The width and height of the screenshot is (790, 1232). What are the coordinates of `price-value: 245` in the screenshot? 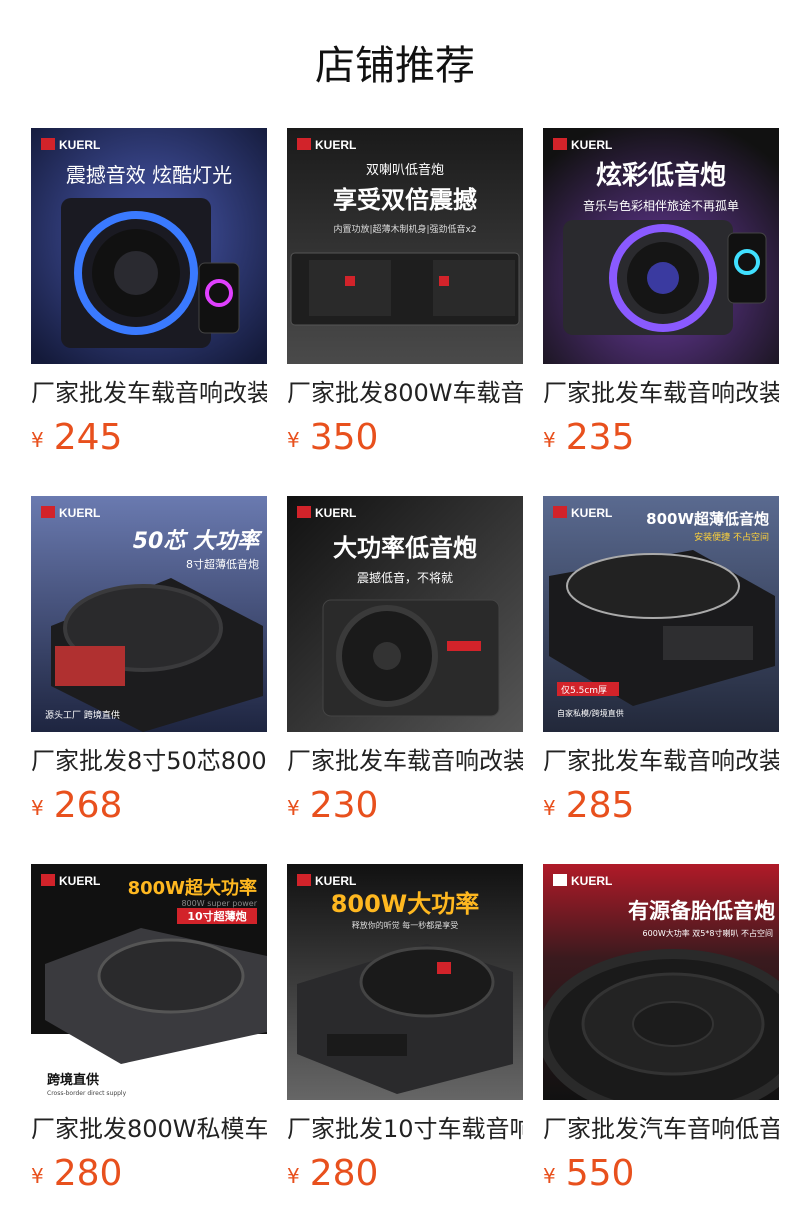 It's located at (88, 437).